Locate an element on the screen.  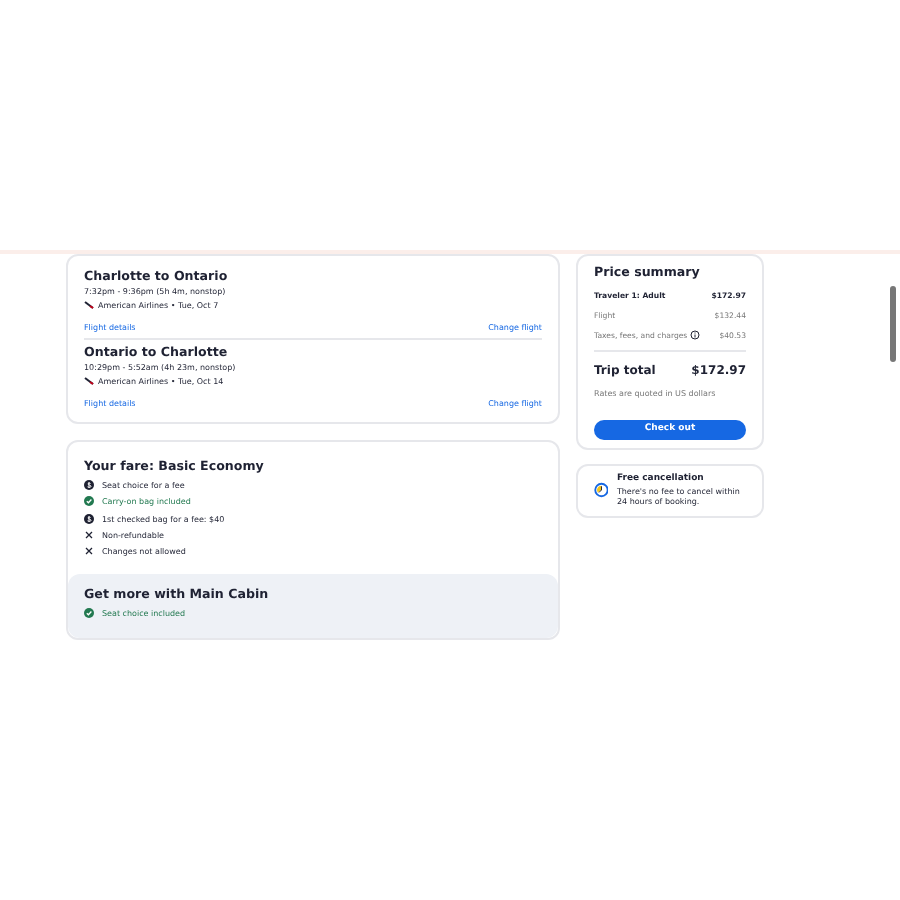
scrollbar-thumb is located at coordinates (893, 324).